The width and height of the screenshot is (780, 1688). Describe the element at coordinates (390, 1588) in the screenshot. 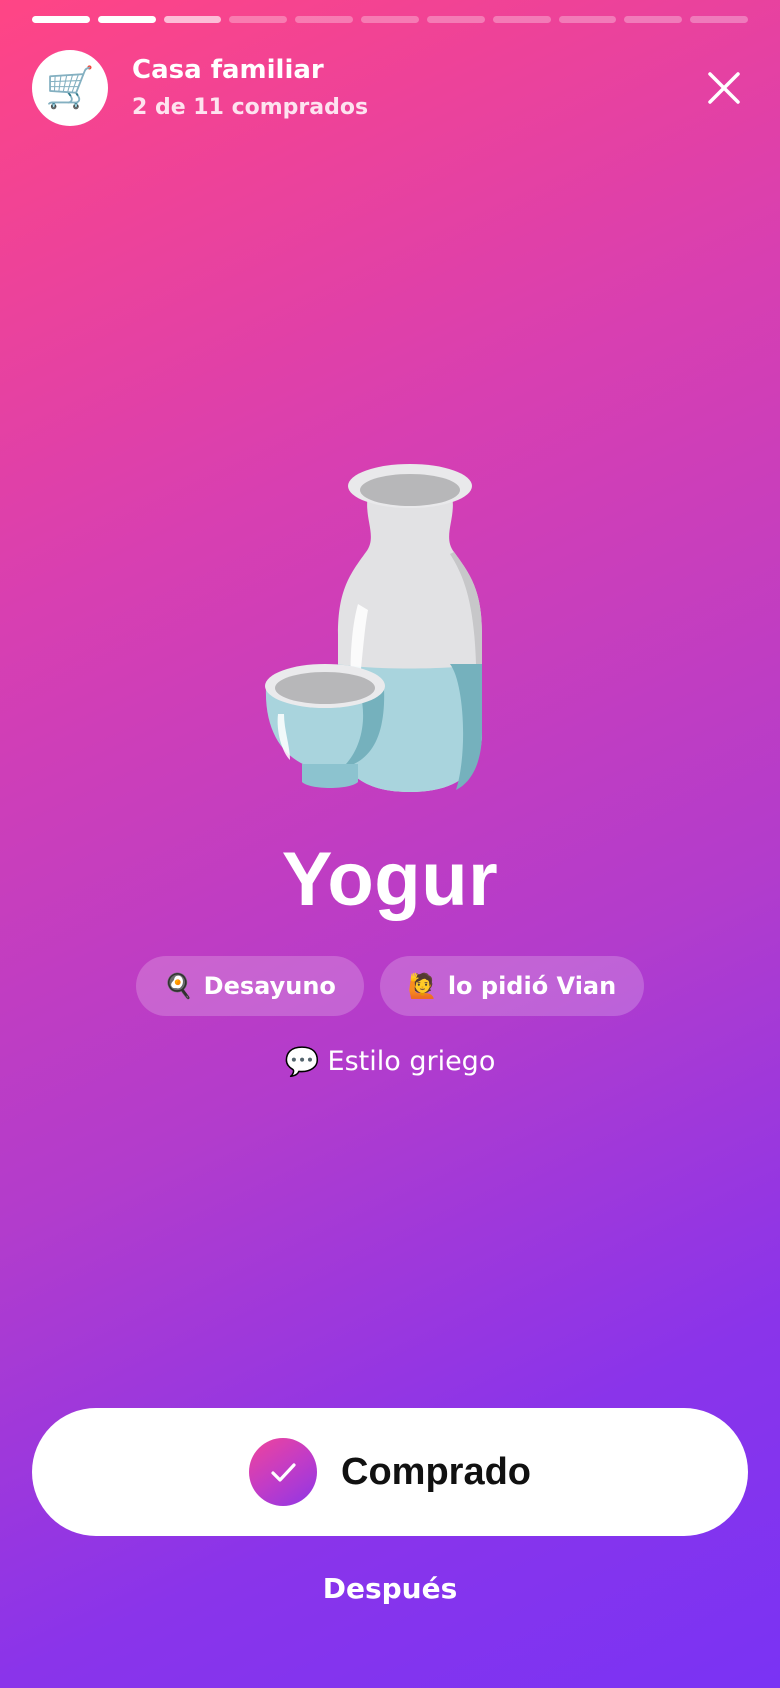

I see `later-button: Después` at that location.